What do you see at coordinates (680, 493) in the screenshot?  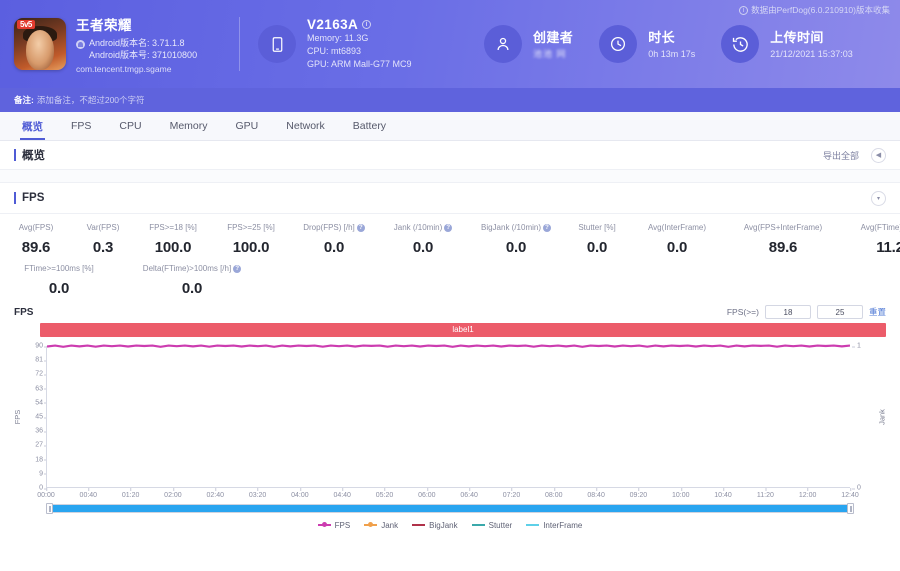 I see `x-axis-tick: 10:00` at bounding box center [680, 493].